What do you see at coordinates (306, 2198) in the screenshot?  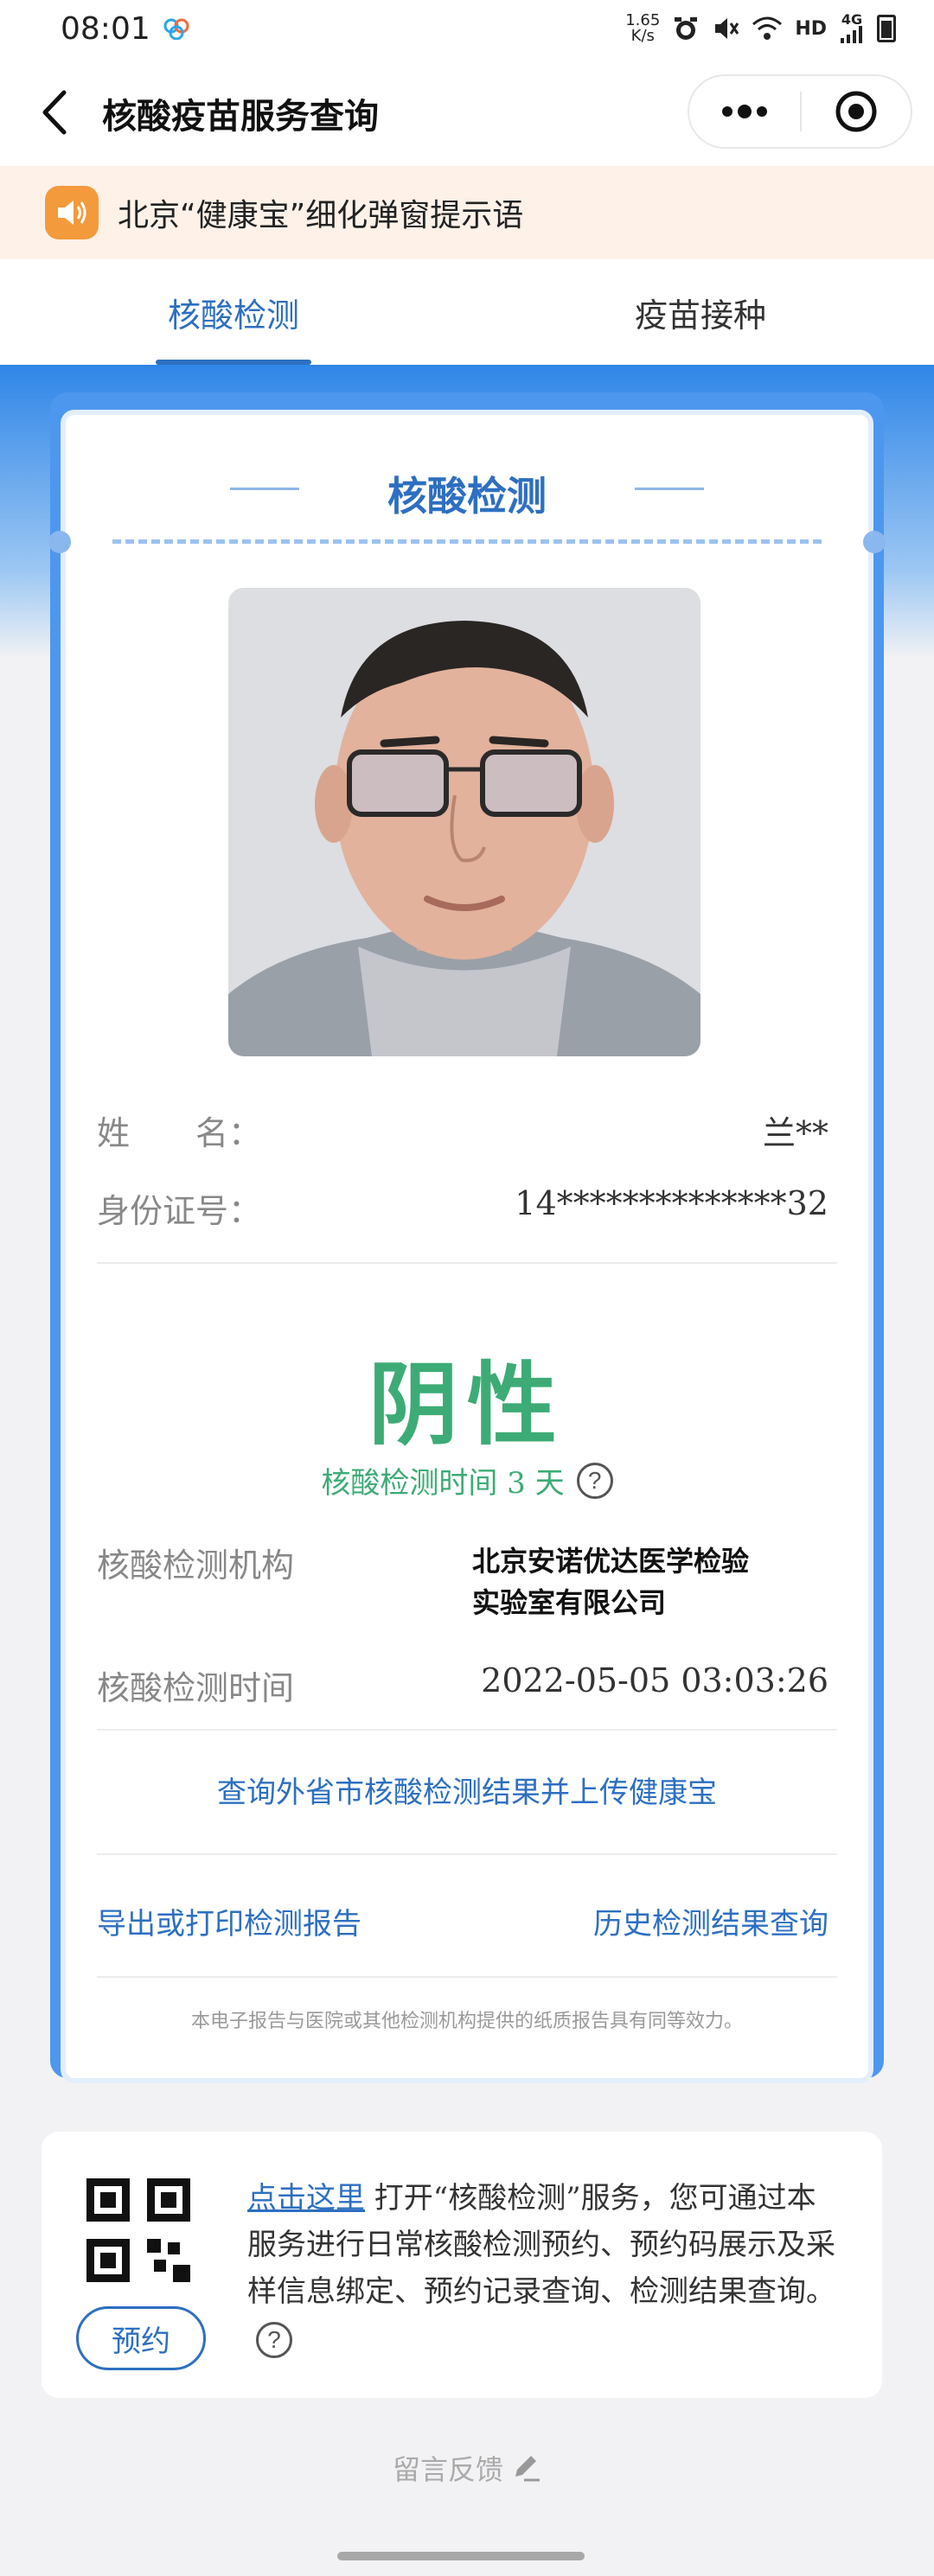 I see `click-here-link: 点击这里` at bounding box center [306, 2198].